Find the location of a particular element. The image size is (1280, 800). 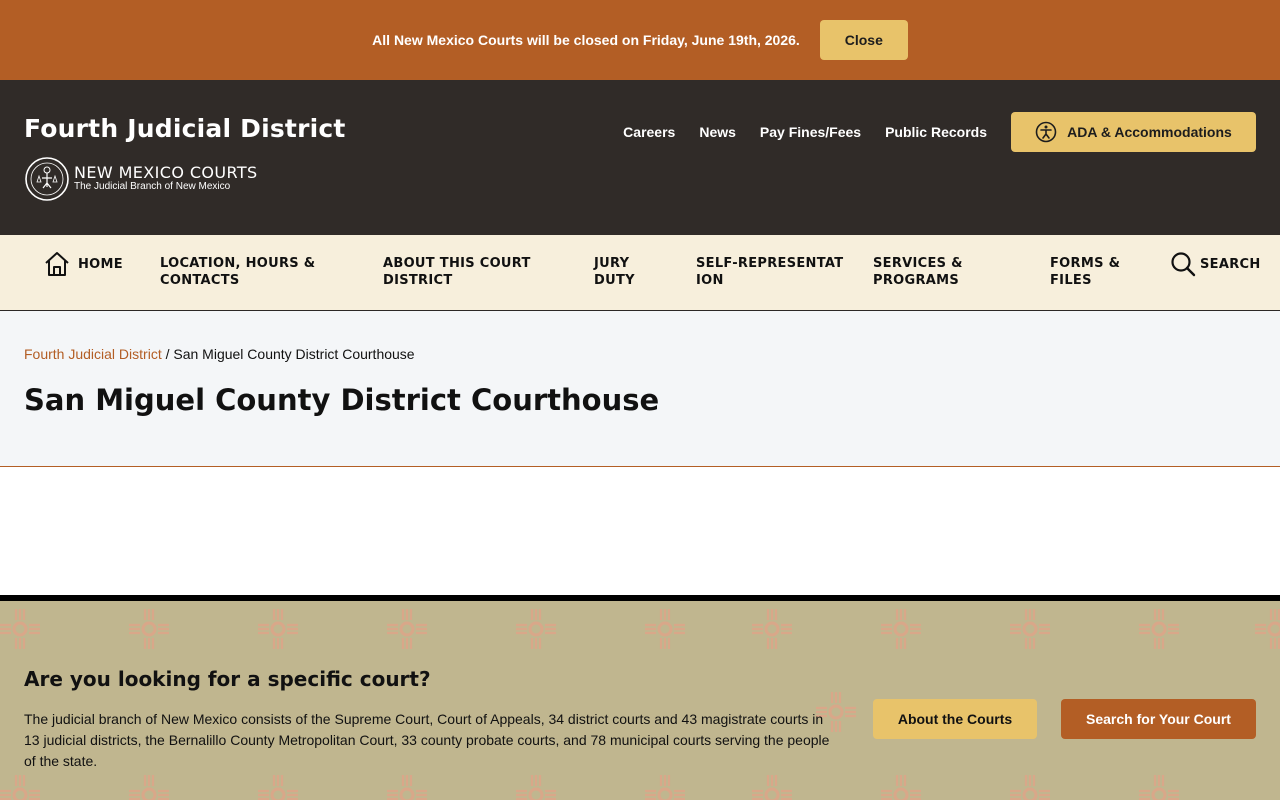

nav-self-rep-label: SELF-REPRESENTATION is located at coordinates (770, 272).